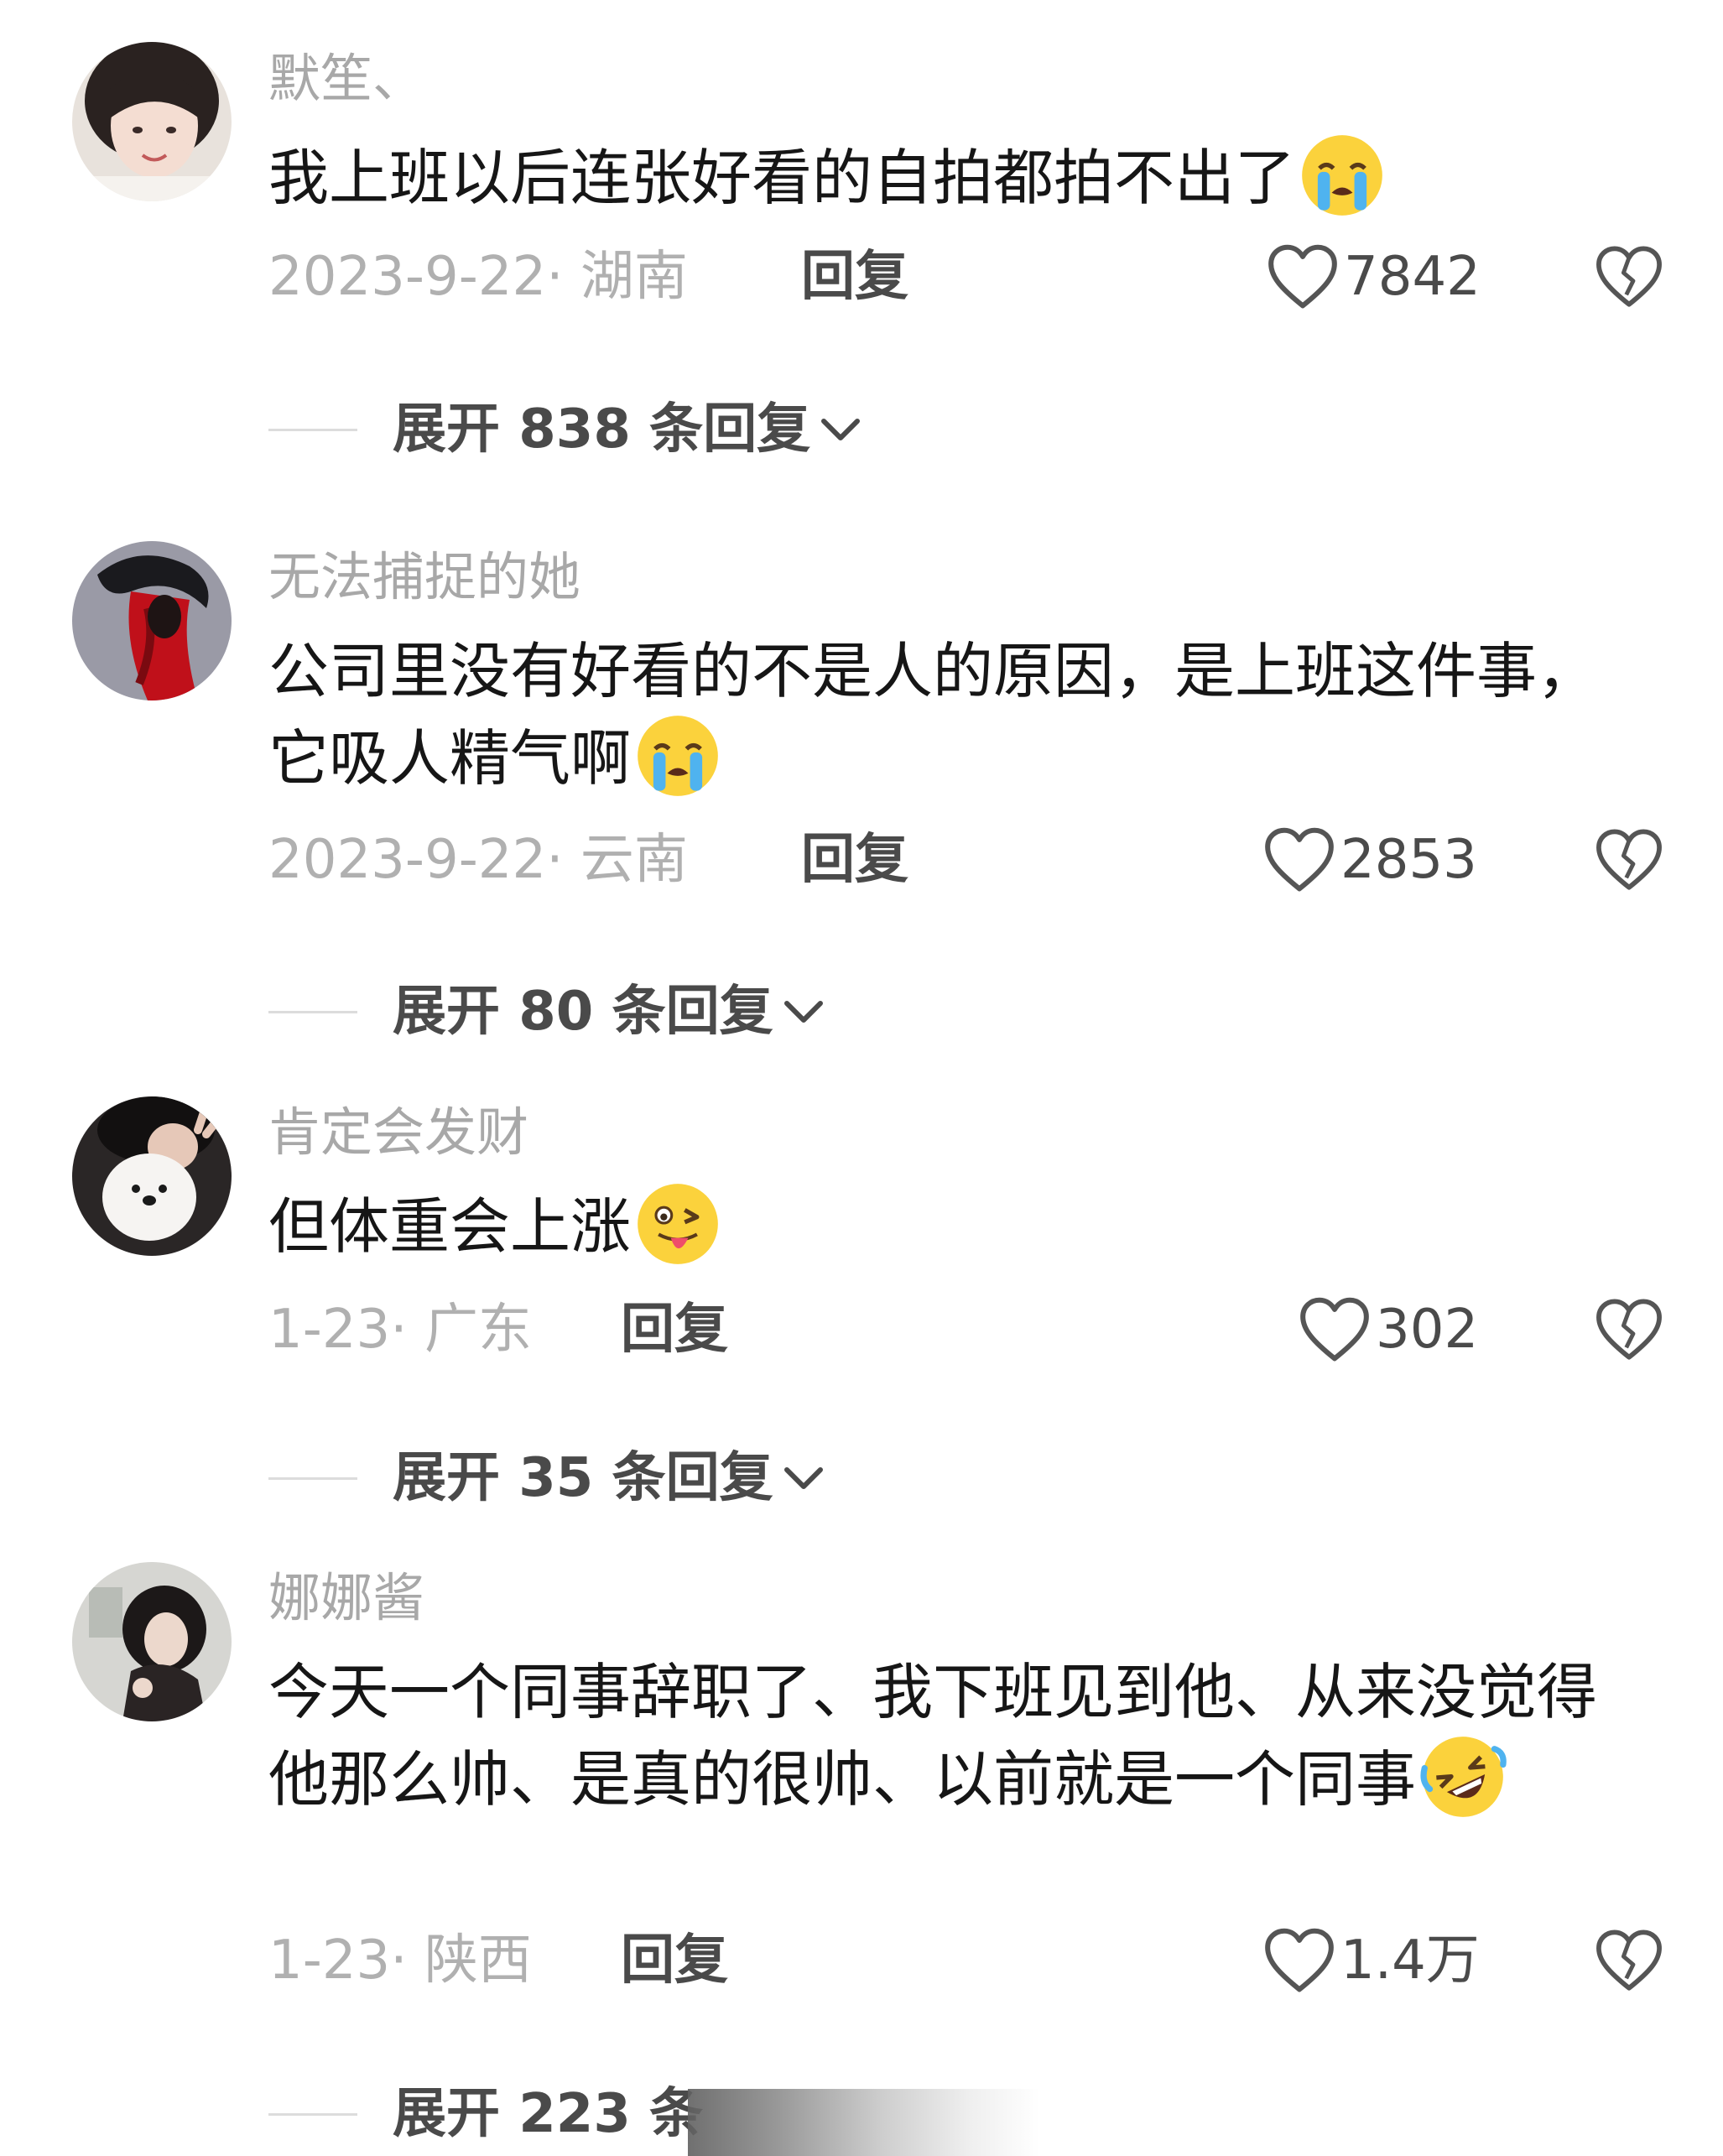 This screenshot has width=1723, height=2156. I want to click on expand-replies-button: 展开 80 条回复, so click(547, 1012).